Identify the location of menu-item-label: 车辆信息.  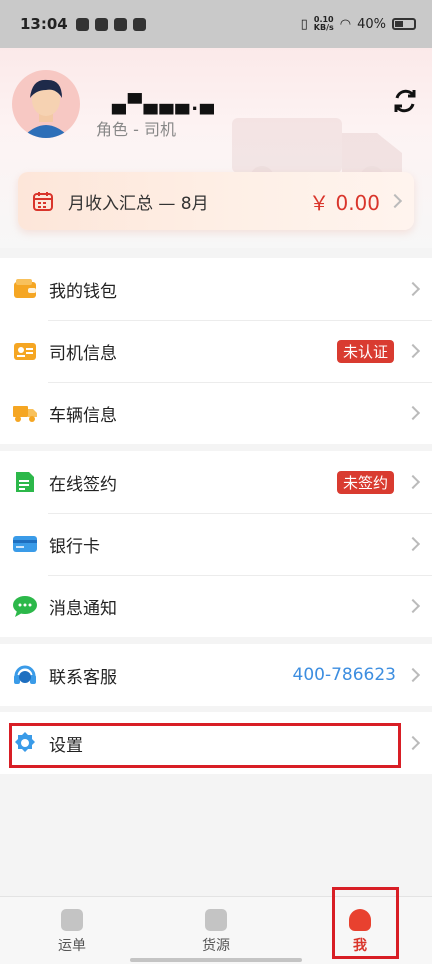
(83, 415).